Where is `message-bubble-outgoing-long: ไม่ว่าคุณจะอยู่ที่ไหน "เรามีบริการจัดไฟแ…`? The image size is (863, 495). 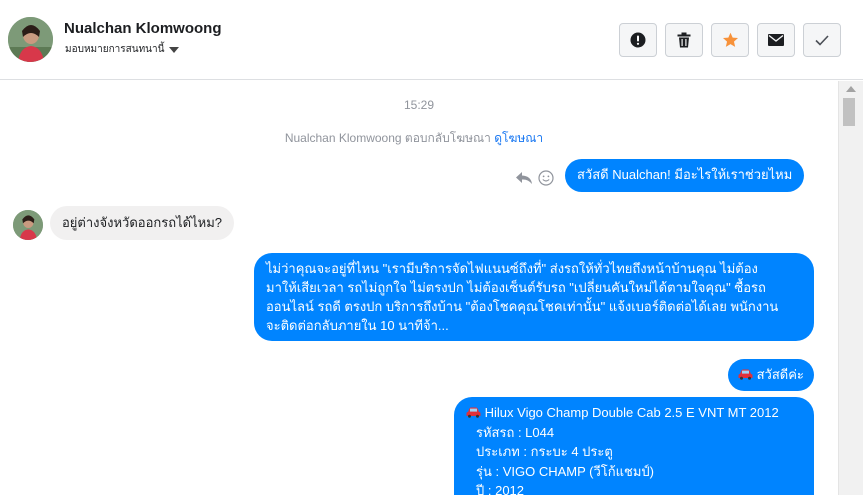
message-bubble-outgoing-long: ไม่ว่าคุณจะอยู่ที่ไหน "เรามีบริการจัดไฟแ… is located at coordinates (534, 297).